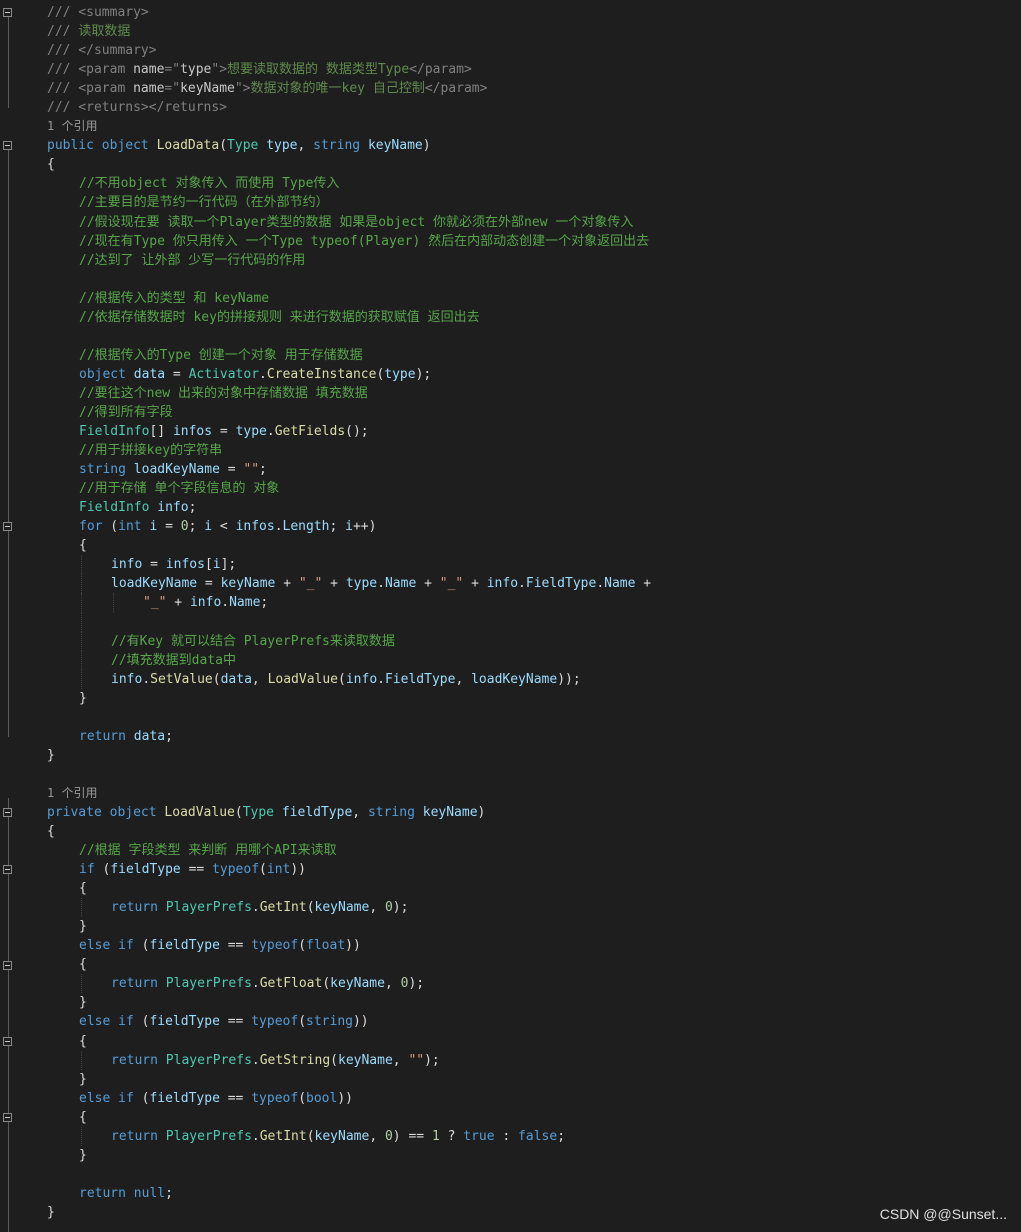 Image resolution: width=1021 pixels, height=1232 pixels. What do you see at coordinates (174, 298) in the screenshot?
I see `code-token: //根据传入的类型 和 keyName` at bounding box center [174, 298].